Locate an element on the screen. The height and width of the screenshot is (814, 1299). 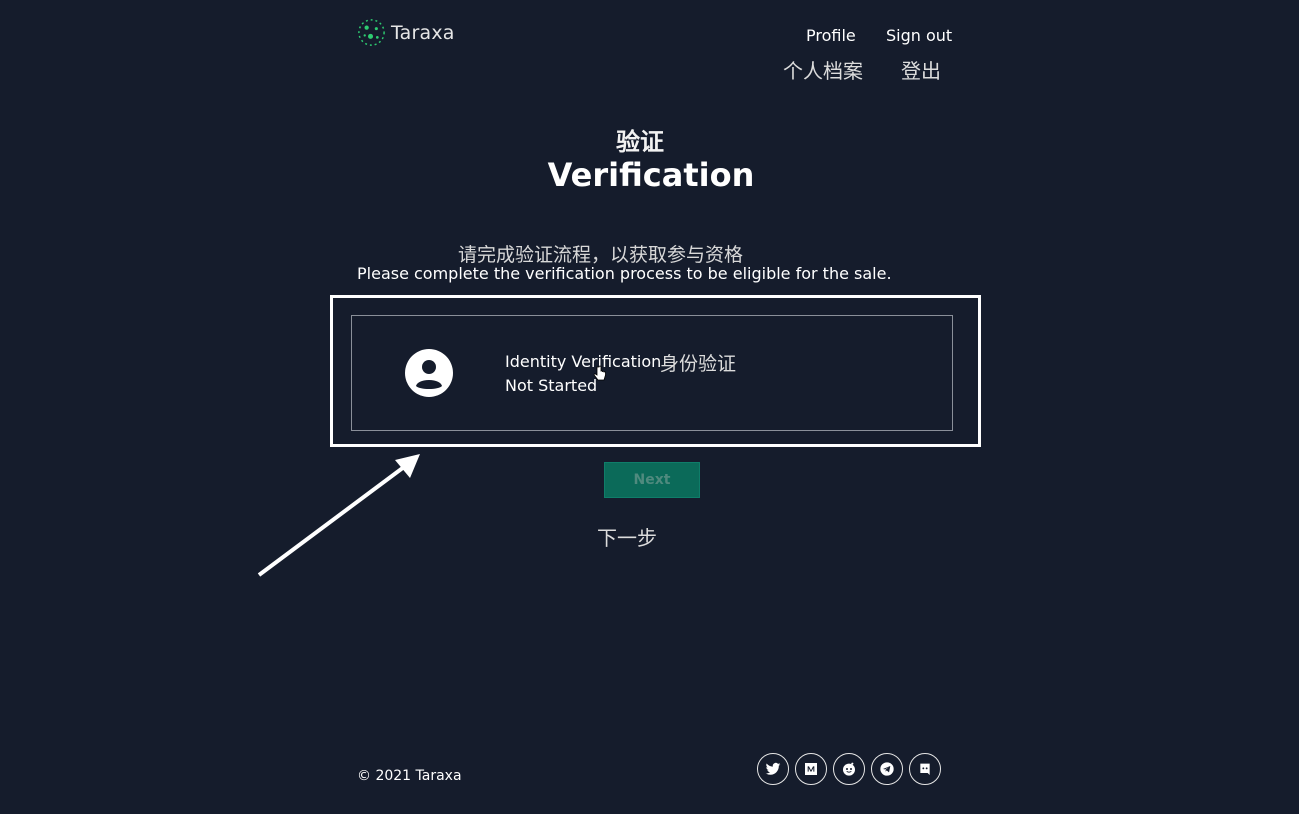
card-title-zh: 身份验证 is located at coordinates (698, 364).